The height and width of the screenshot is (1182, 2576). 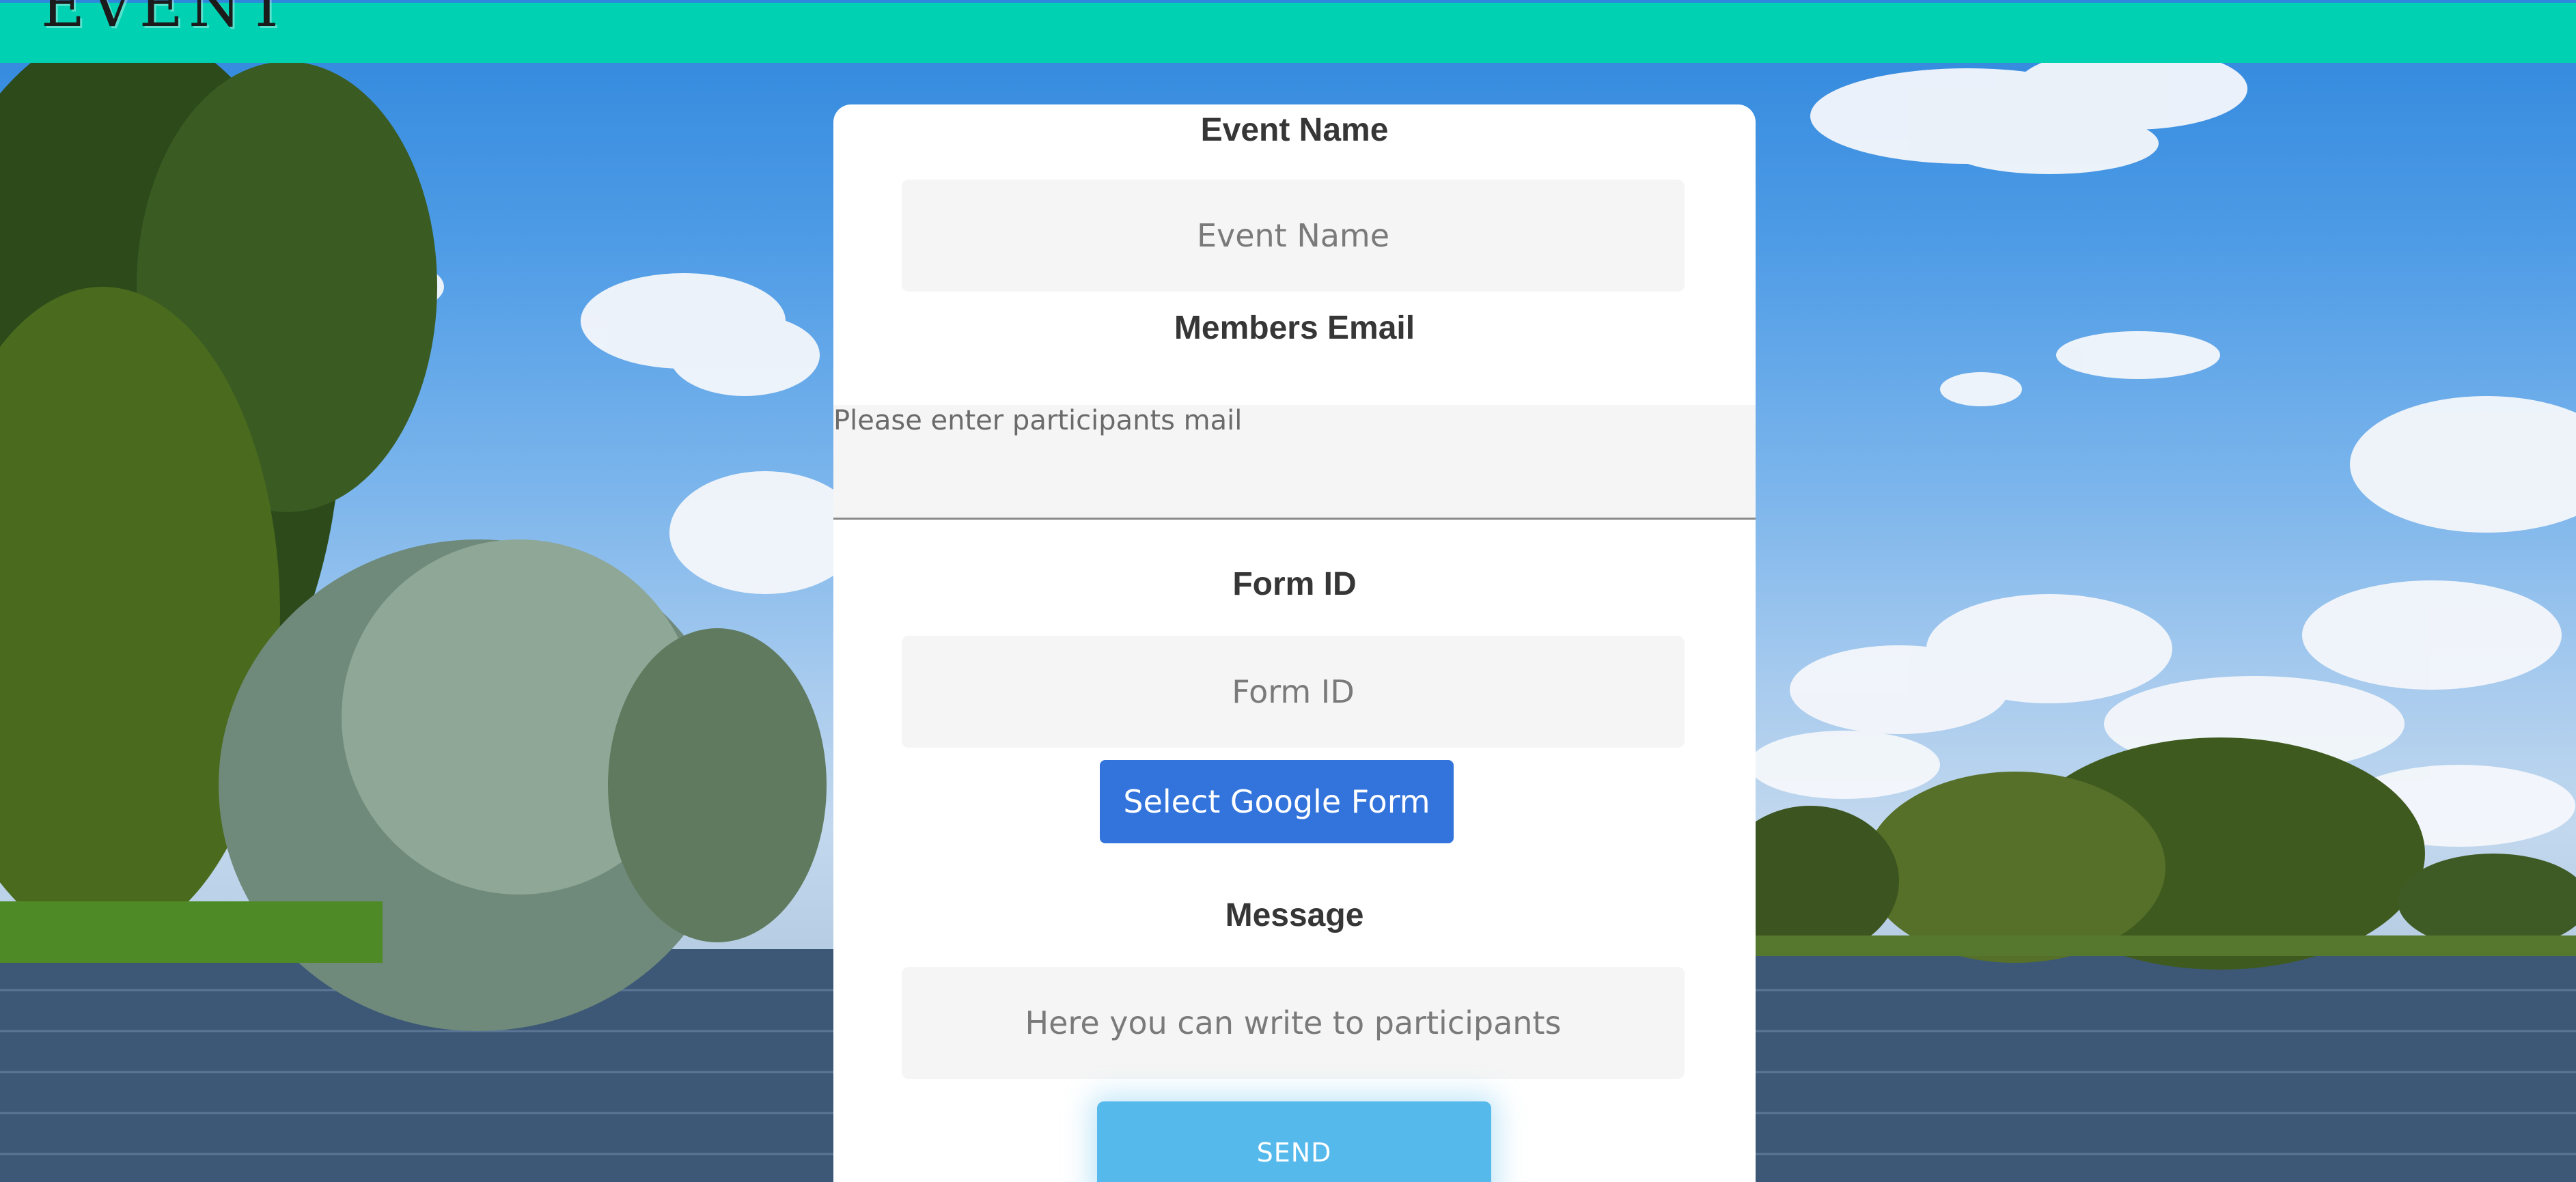 What do you see at coordinates (1294, 584) in the screenshot?
I see `form-id-label: Form ID` at bounding box center [1294, 584].